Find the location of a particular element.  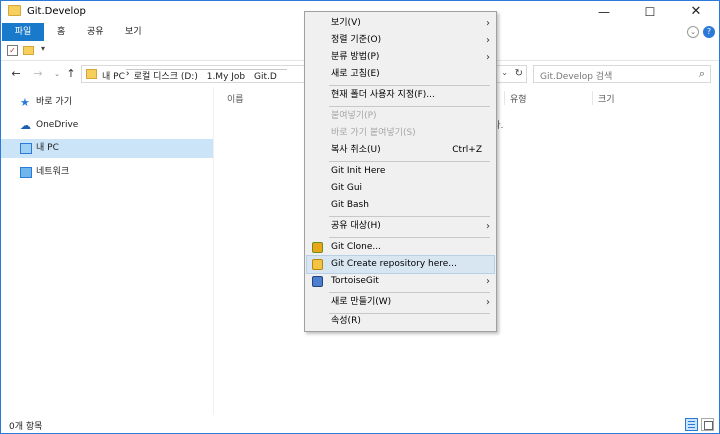

large-icons-view-icon is located at coordinates (707, 424).